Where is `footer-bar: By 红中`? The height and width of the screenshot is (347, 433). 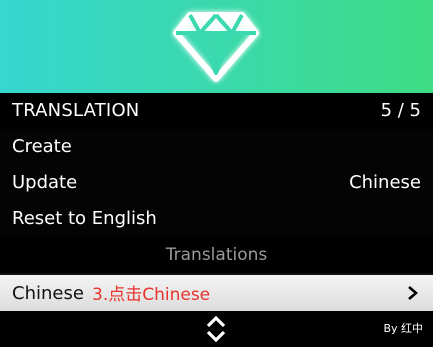 footer-bar: By 红中 is located at coordinates (216, 329).